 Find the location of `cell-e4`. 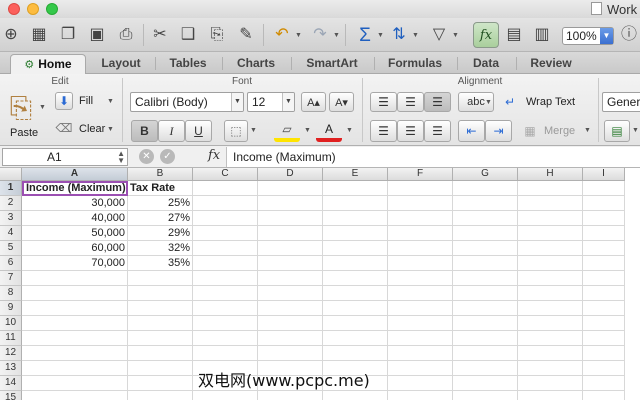

cell-e4 is located at coordinates (355, 233).